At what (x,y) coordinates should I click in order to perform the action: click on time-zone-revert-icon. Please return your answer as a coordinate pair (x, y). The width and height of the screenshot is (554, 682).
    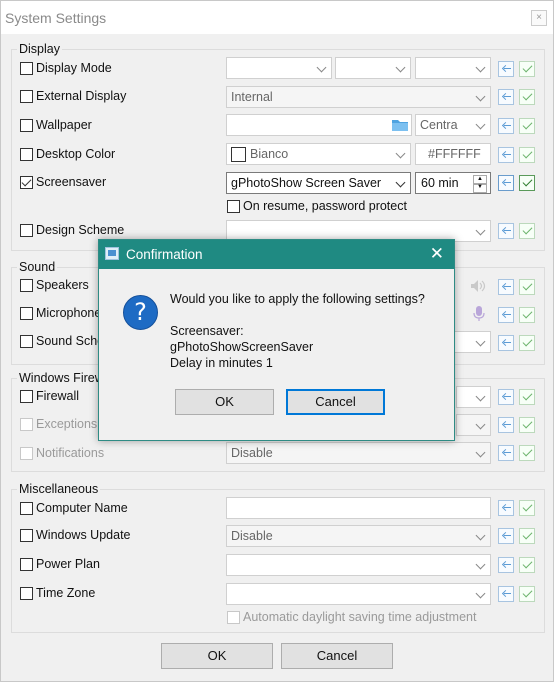
    Looking at the image, I should click on (506, 594).